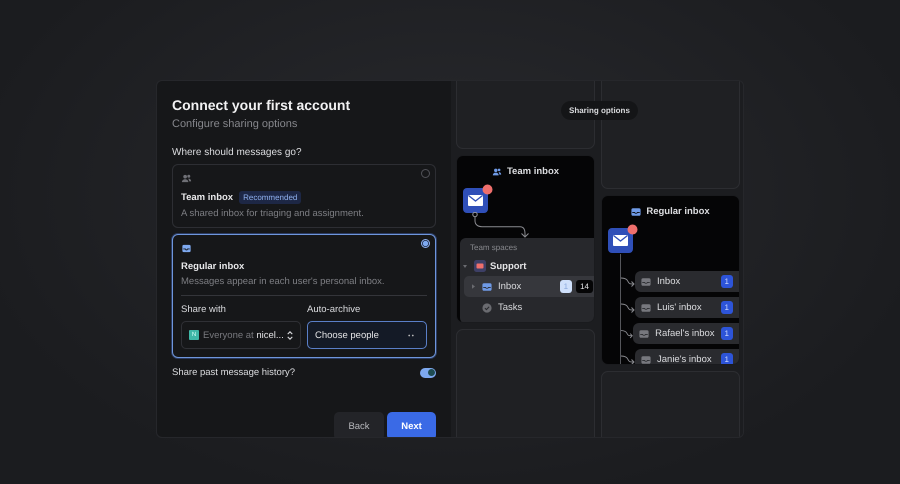 Image resolution: width=900 pixels, height=484 pixels. I want to click on chevron-up-down-icon, so click(290, 335).